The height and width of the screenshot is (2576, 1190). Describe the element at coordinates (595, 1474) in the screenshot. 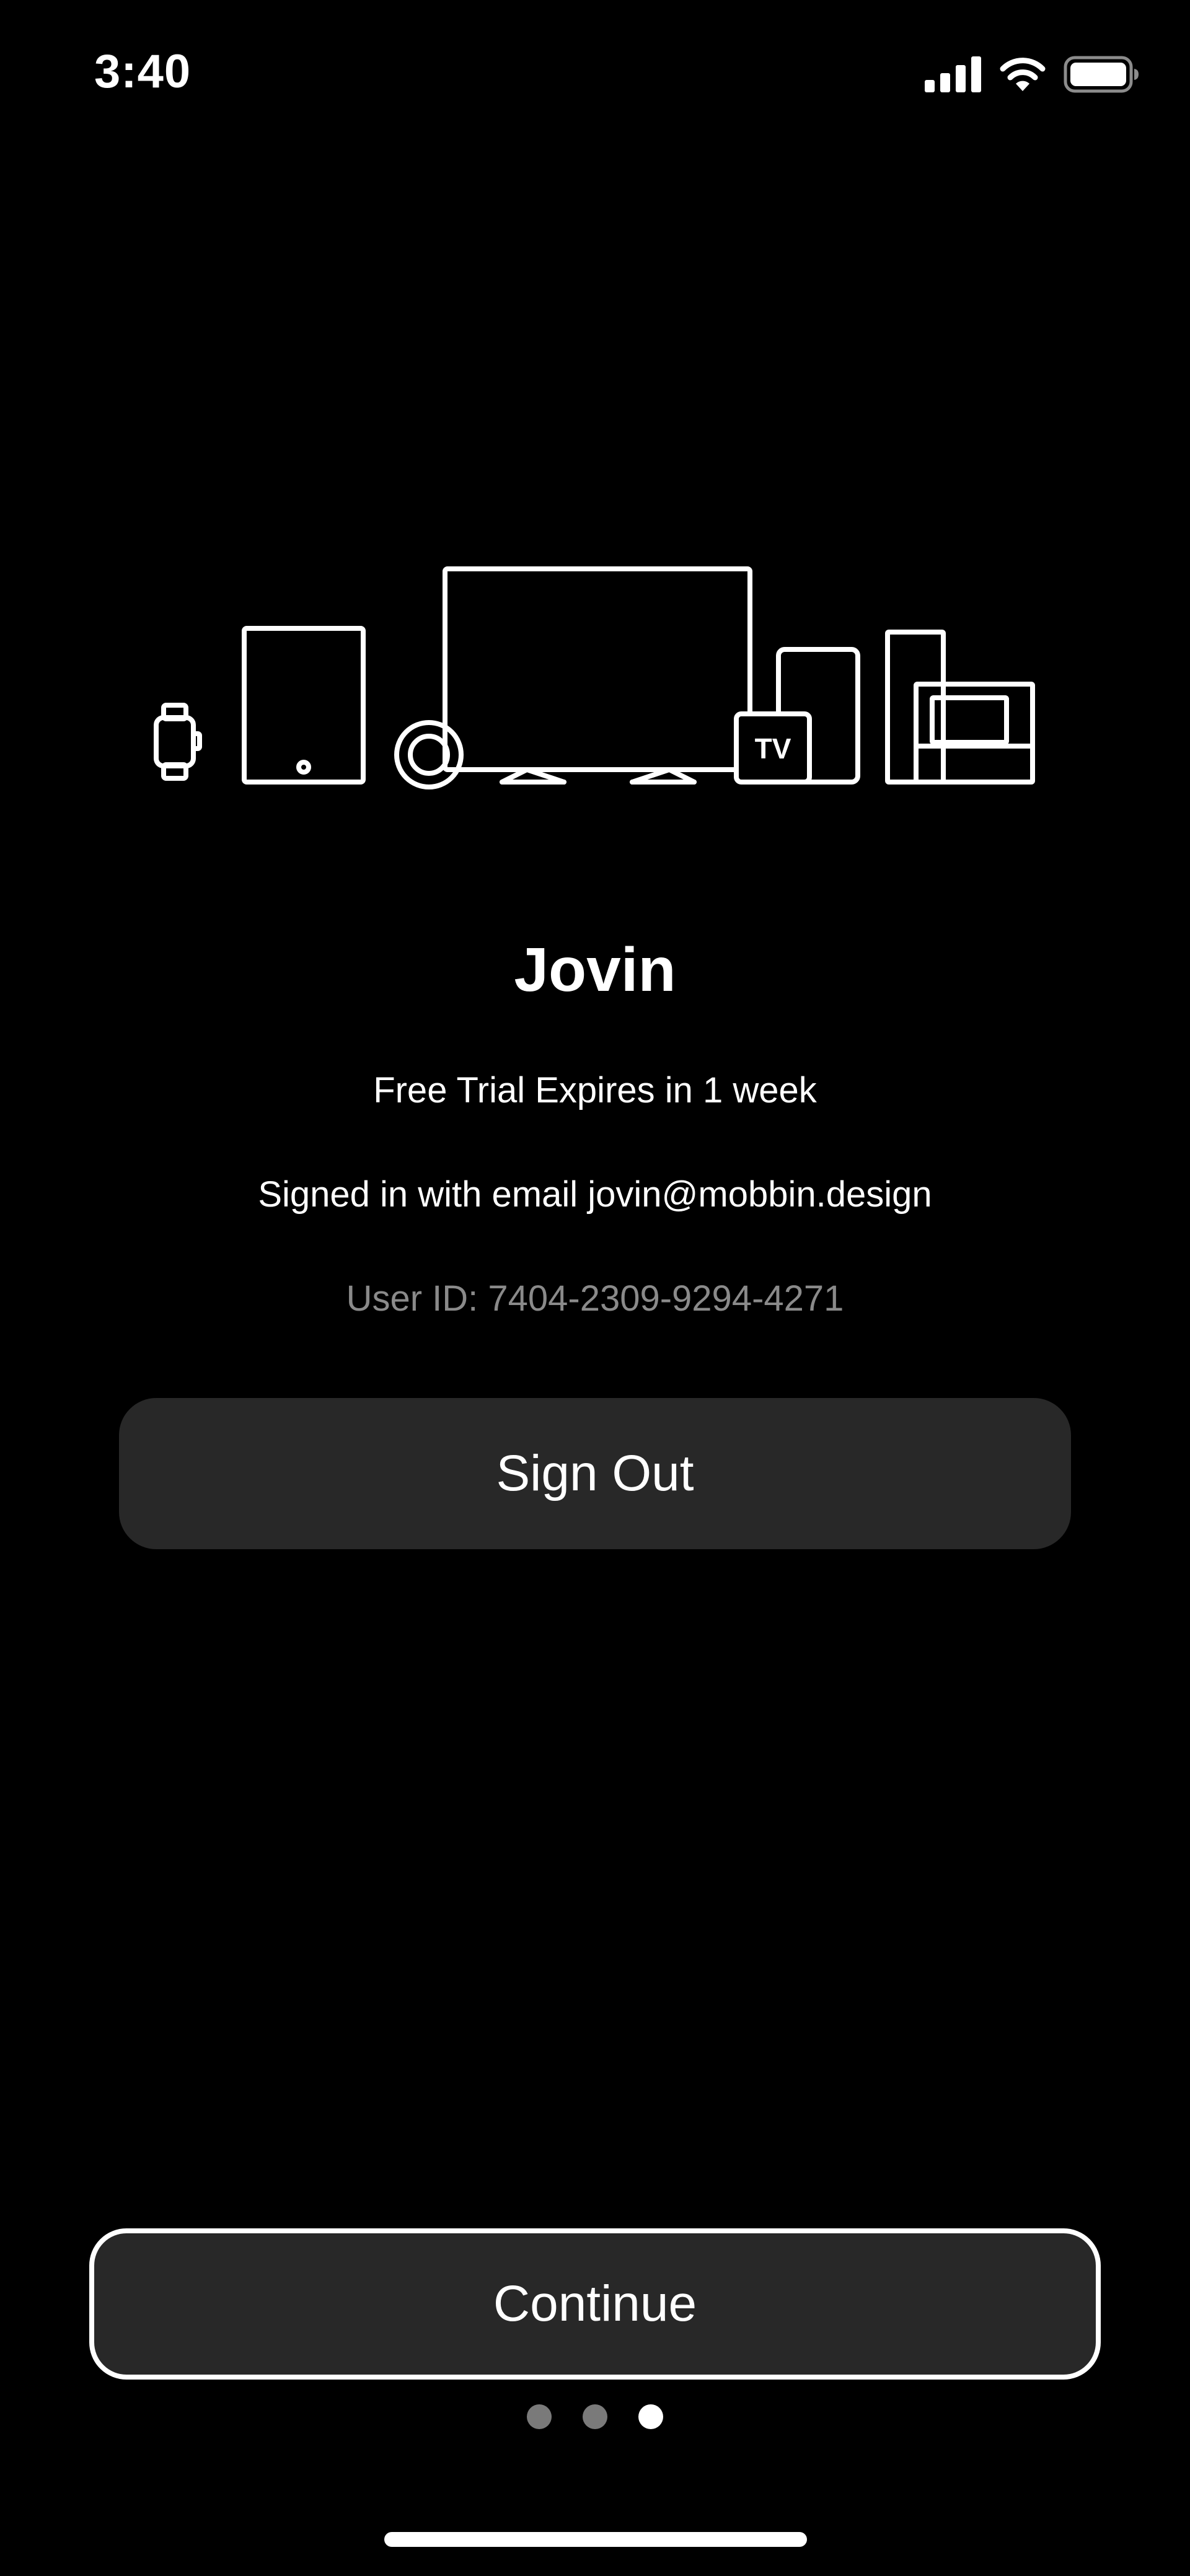

I see `sign-out-button: Sign Out` at that location.